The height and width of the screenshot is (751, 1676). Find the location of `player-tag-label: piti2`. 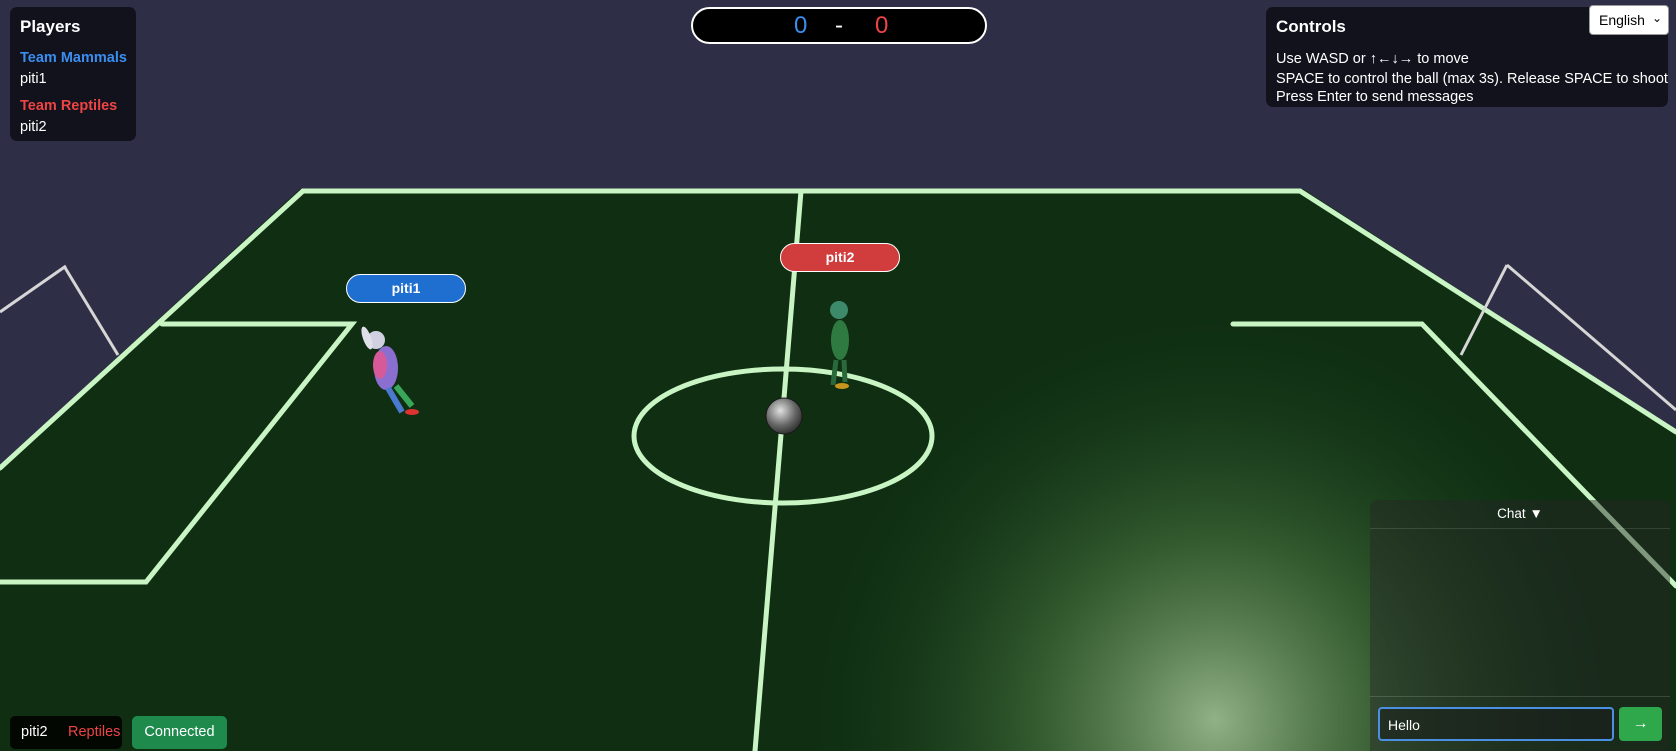

player-tag-label: piti2 is located at coordinates (840, 257).